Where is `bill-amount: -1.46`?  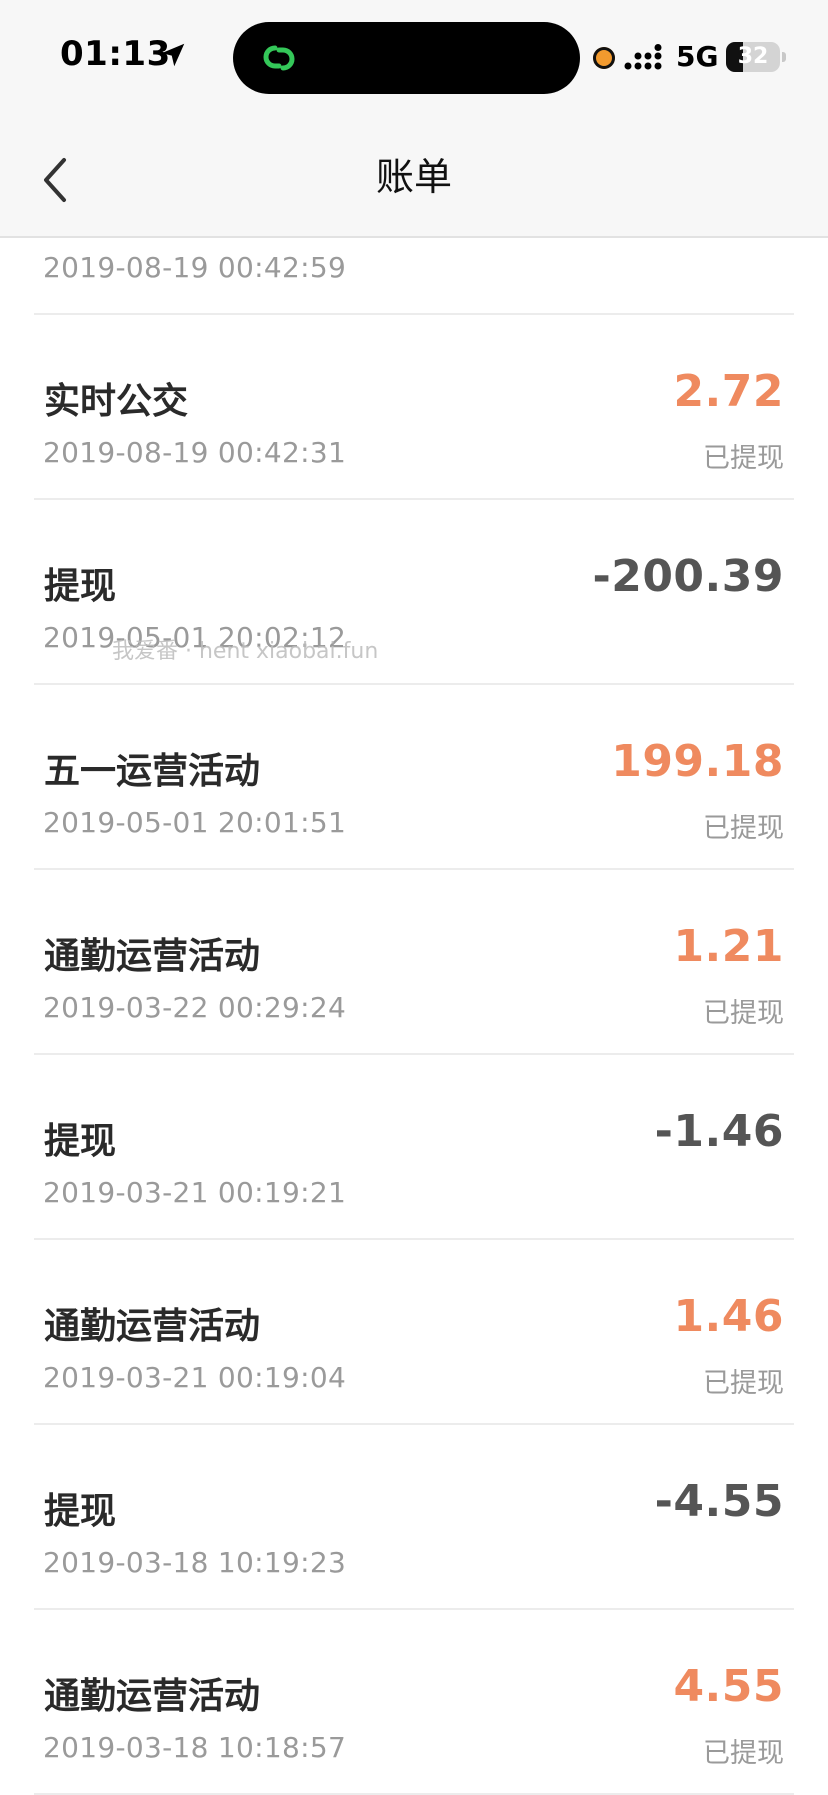 bill-amount: -1.46 is located at coordinates (719, 1131).